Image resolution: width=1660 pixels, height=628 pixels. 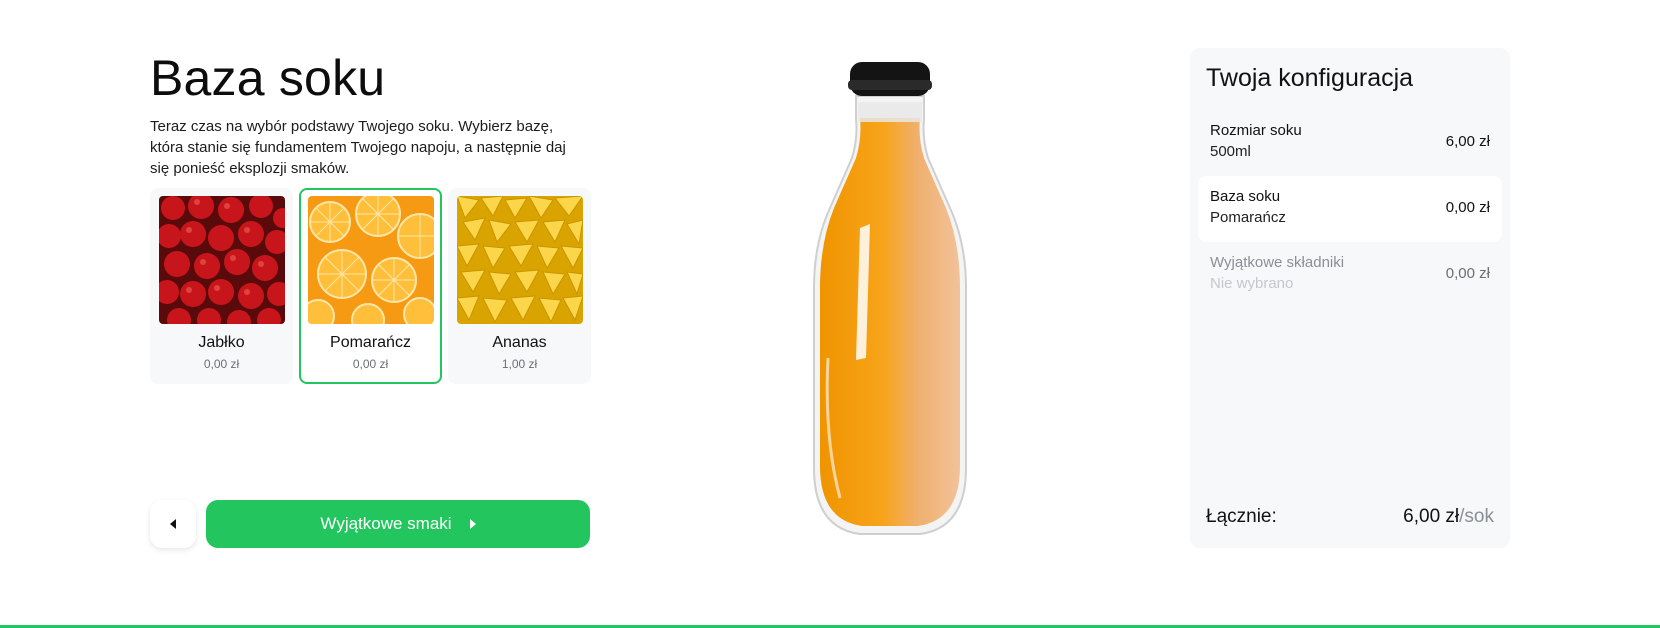 I want to click on summary-title: Twoja konfiguracja, so click(x=1310, y=78).